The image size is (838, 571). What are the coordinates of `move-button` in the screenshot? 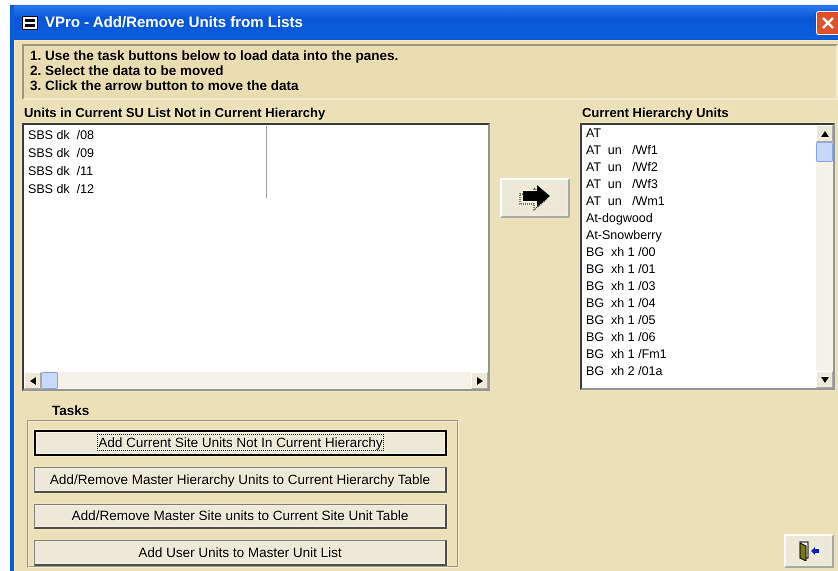 It's located at (535, 198).